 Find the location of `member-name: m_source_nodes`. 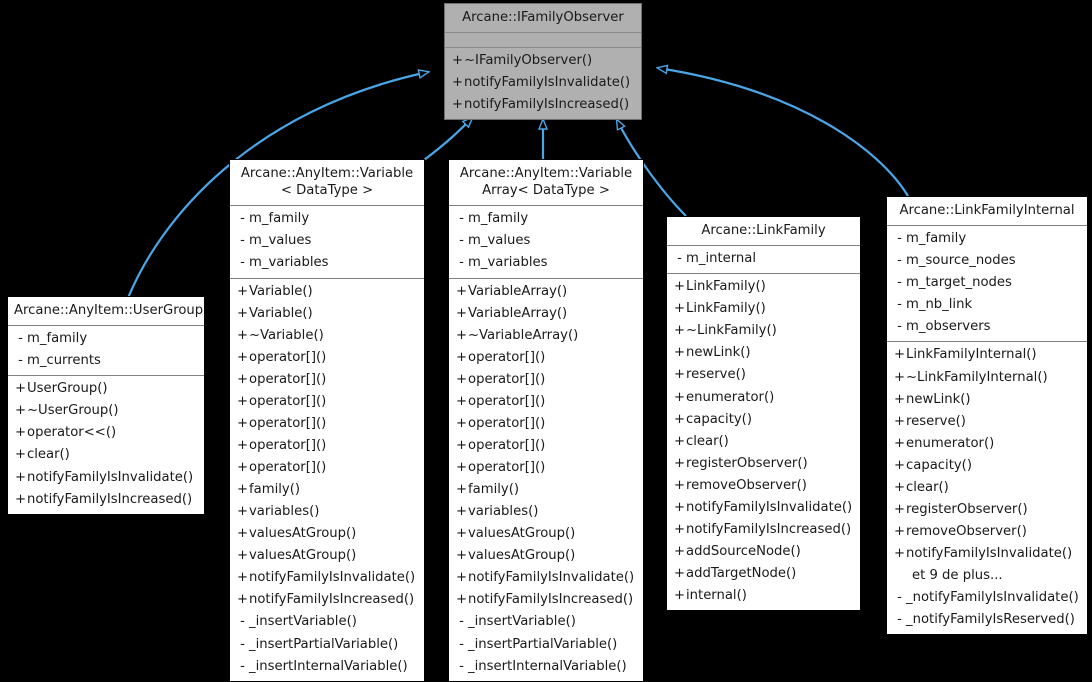

member-name: m_source_nodes is located at coordinates (961, 261).